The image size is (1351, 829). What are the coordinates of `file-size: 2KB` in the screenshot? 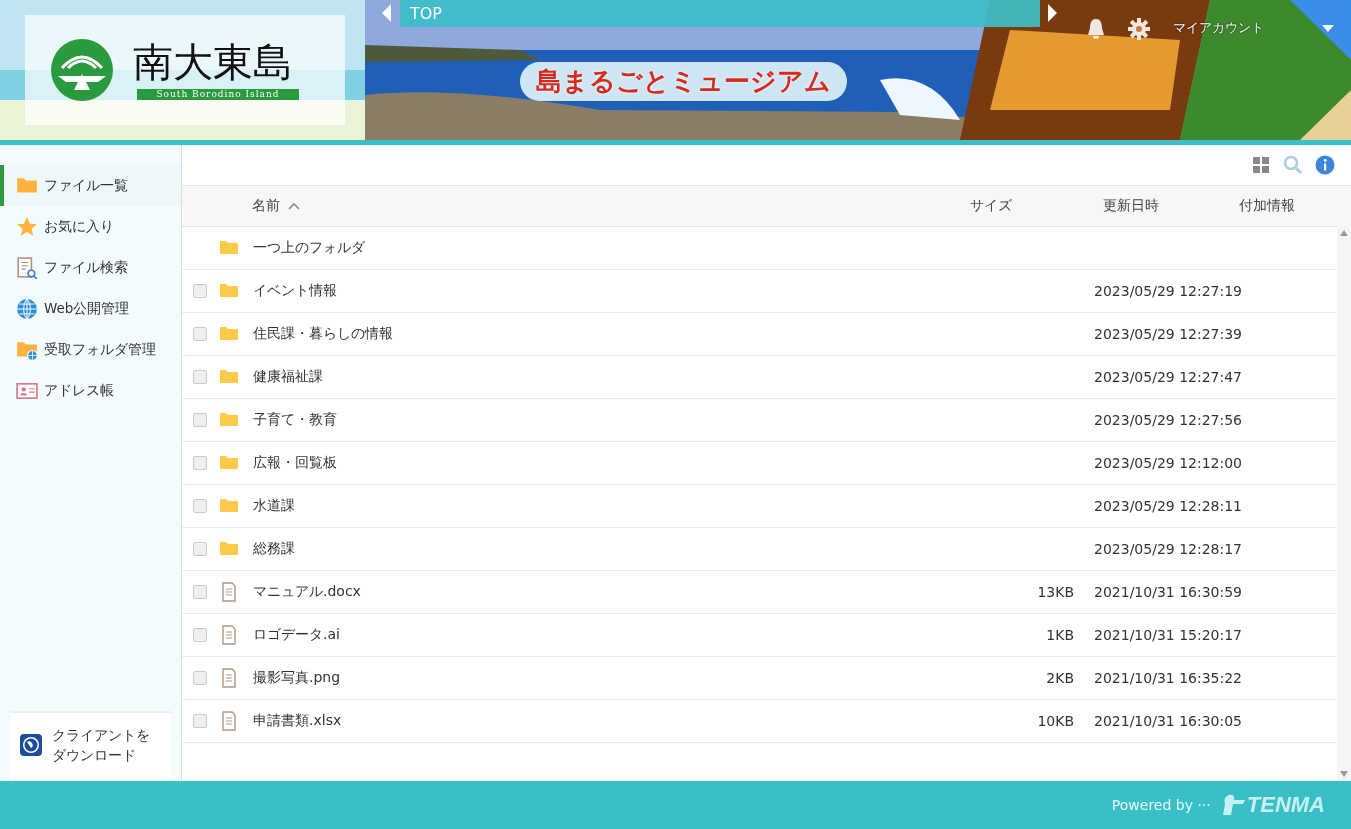 It's located at (1060, 678).